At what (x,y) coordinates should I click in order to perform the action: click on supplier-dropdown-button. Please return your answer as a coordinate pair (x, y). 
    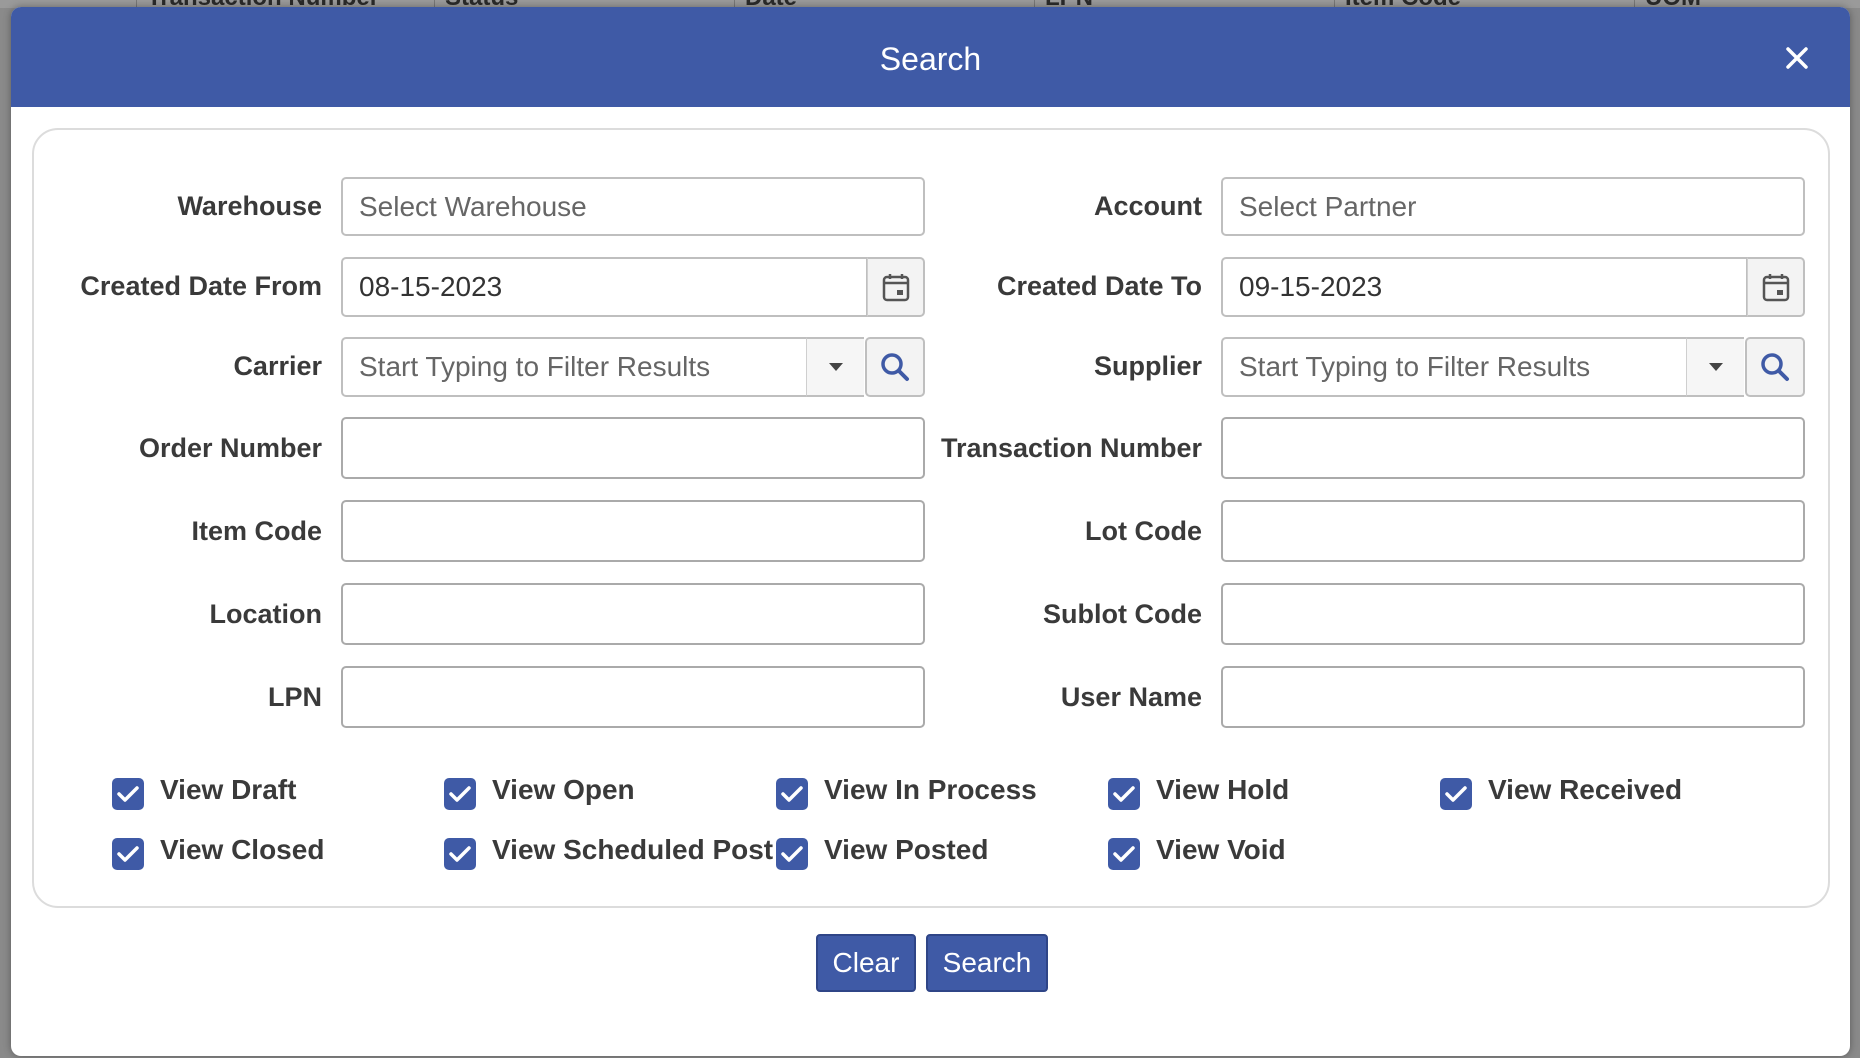
    Looking at the image, I should click on (1715, 367).